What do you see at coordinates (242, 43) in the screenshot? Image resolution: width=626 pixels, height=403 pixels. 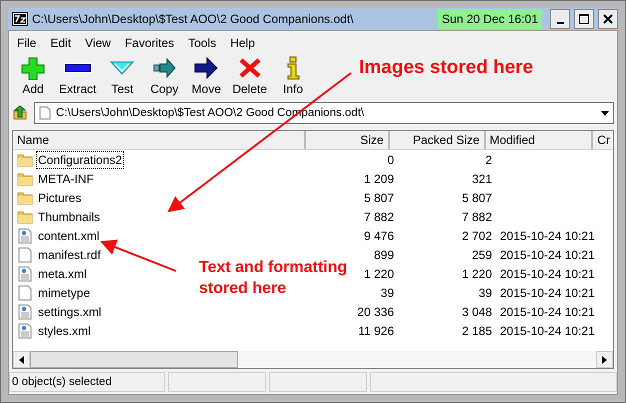 I see `menu-item: Help` at bounding box center [242, 43].